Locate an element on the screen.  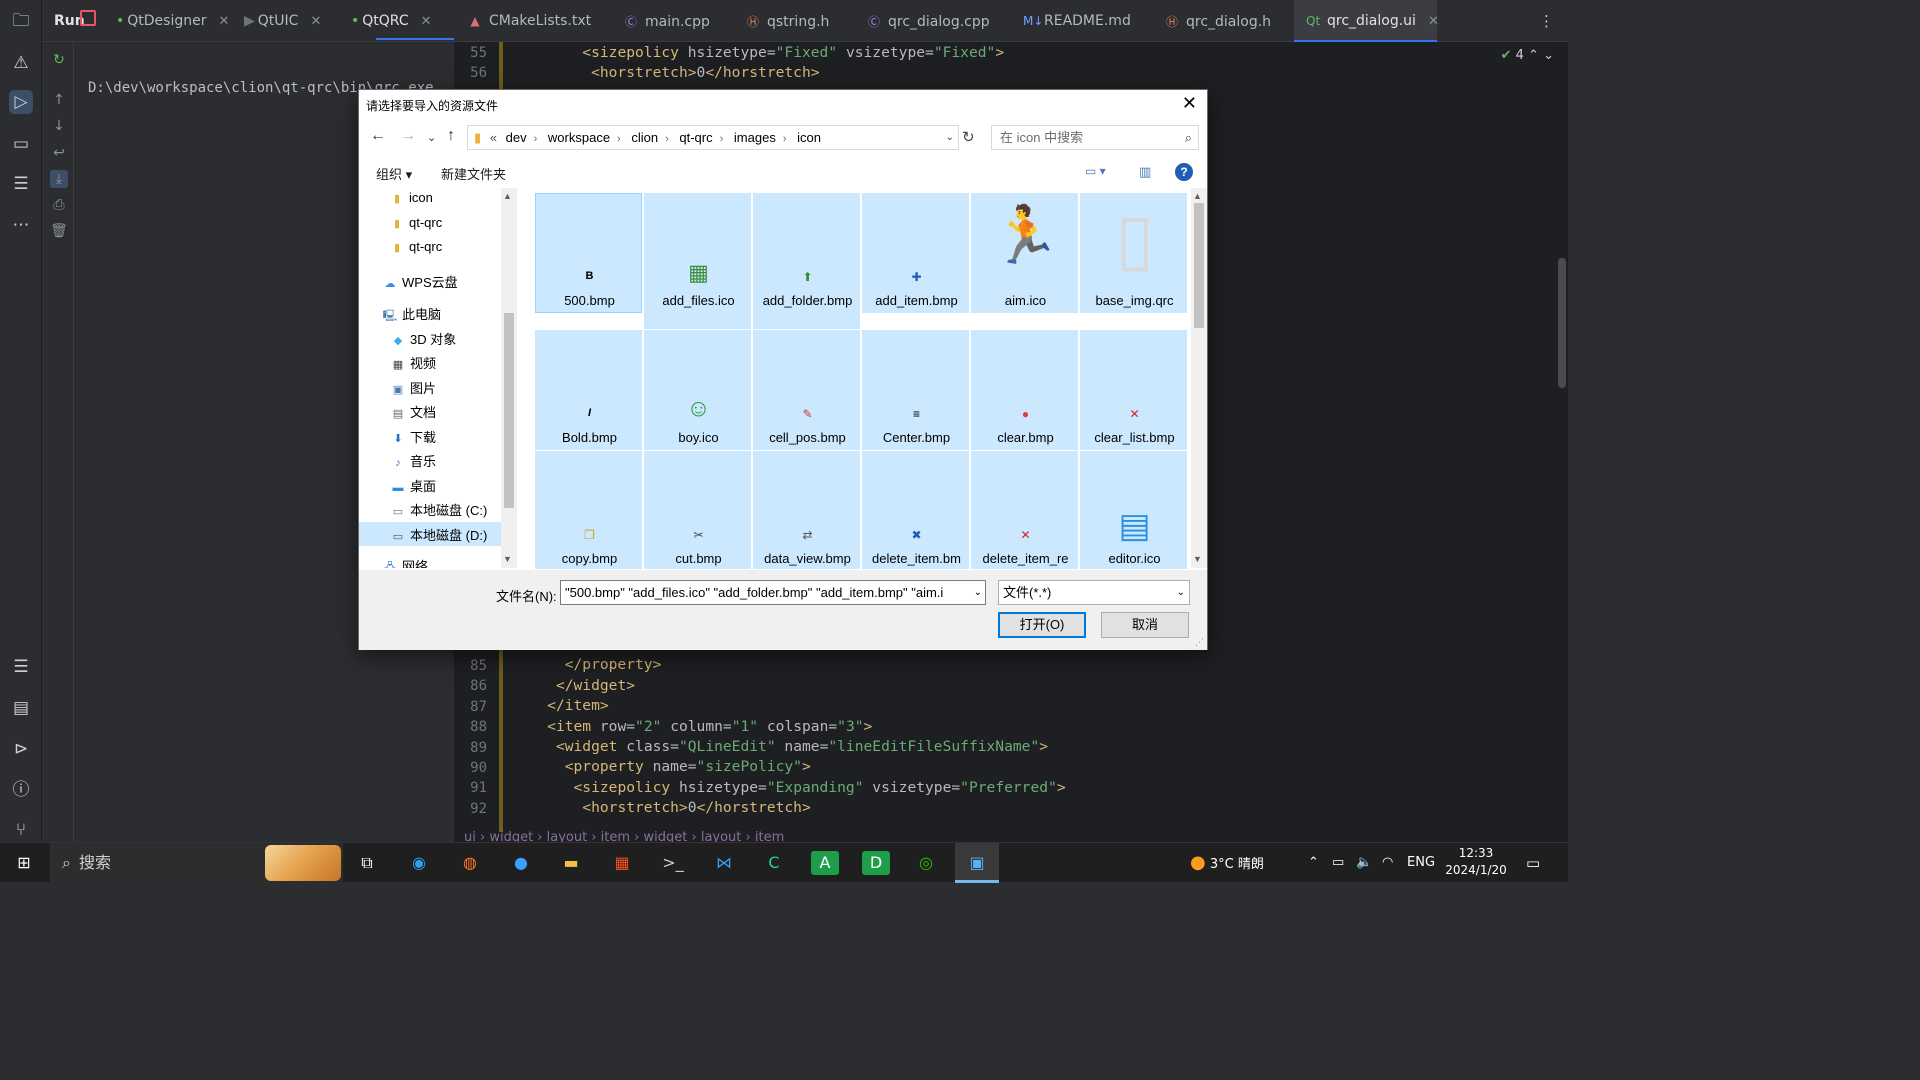
structure-icon: ☰ is located at coordinates (21, 184).